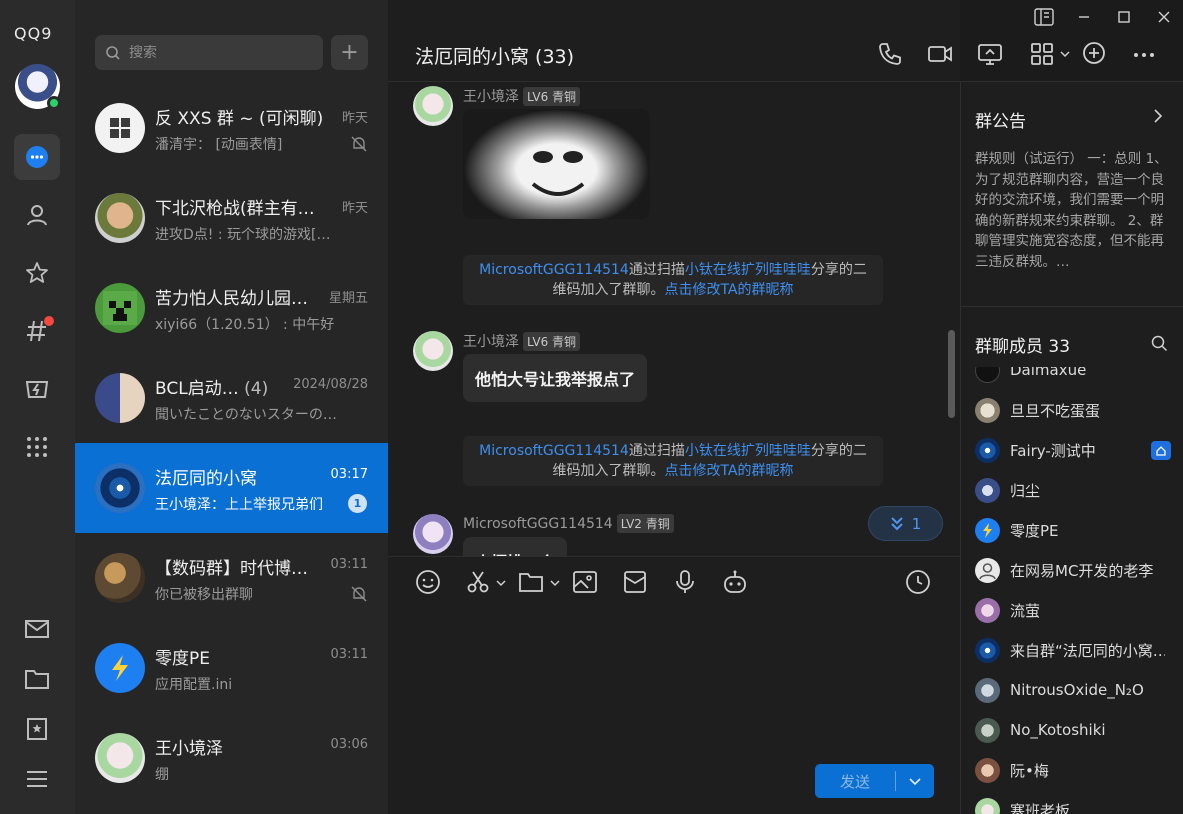  What do you see at coordinates (1164, 17) in the screenshot?
I see `close-button` at bounding box center [1164, 17].